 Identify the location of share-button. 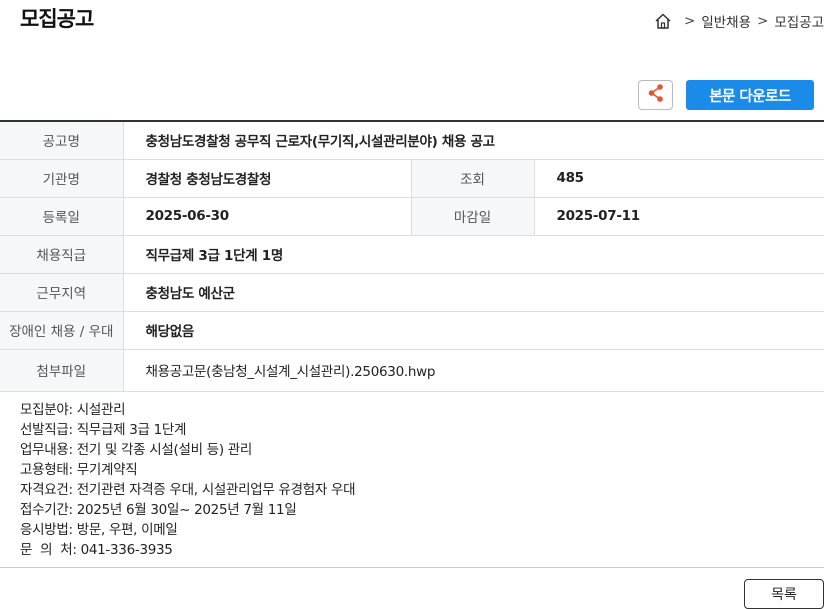
(655, 95).